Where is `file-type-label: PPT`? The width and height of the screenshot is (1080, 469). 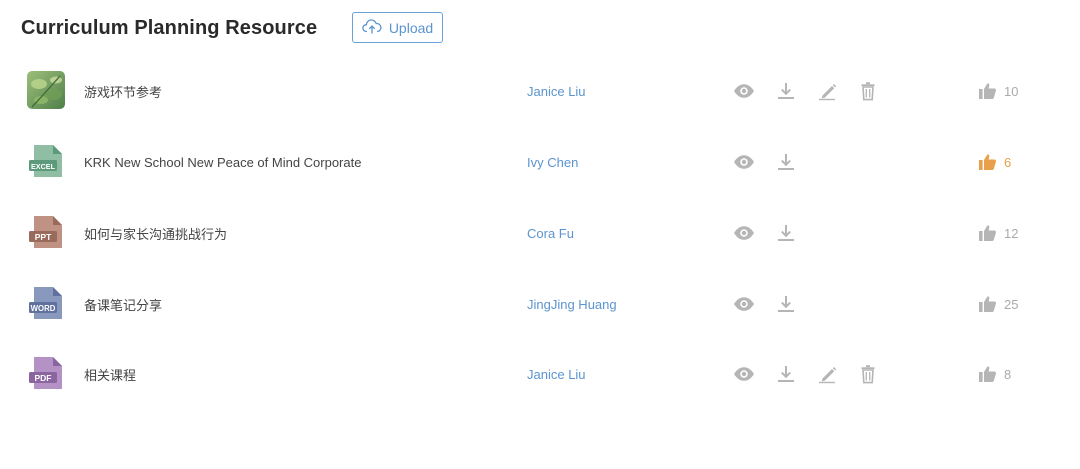
file-type-label: PPT is located at coordinates (43, 237).